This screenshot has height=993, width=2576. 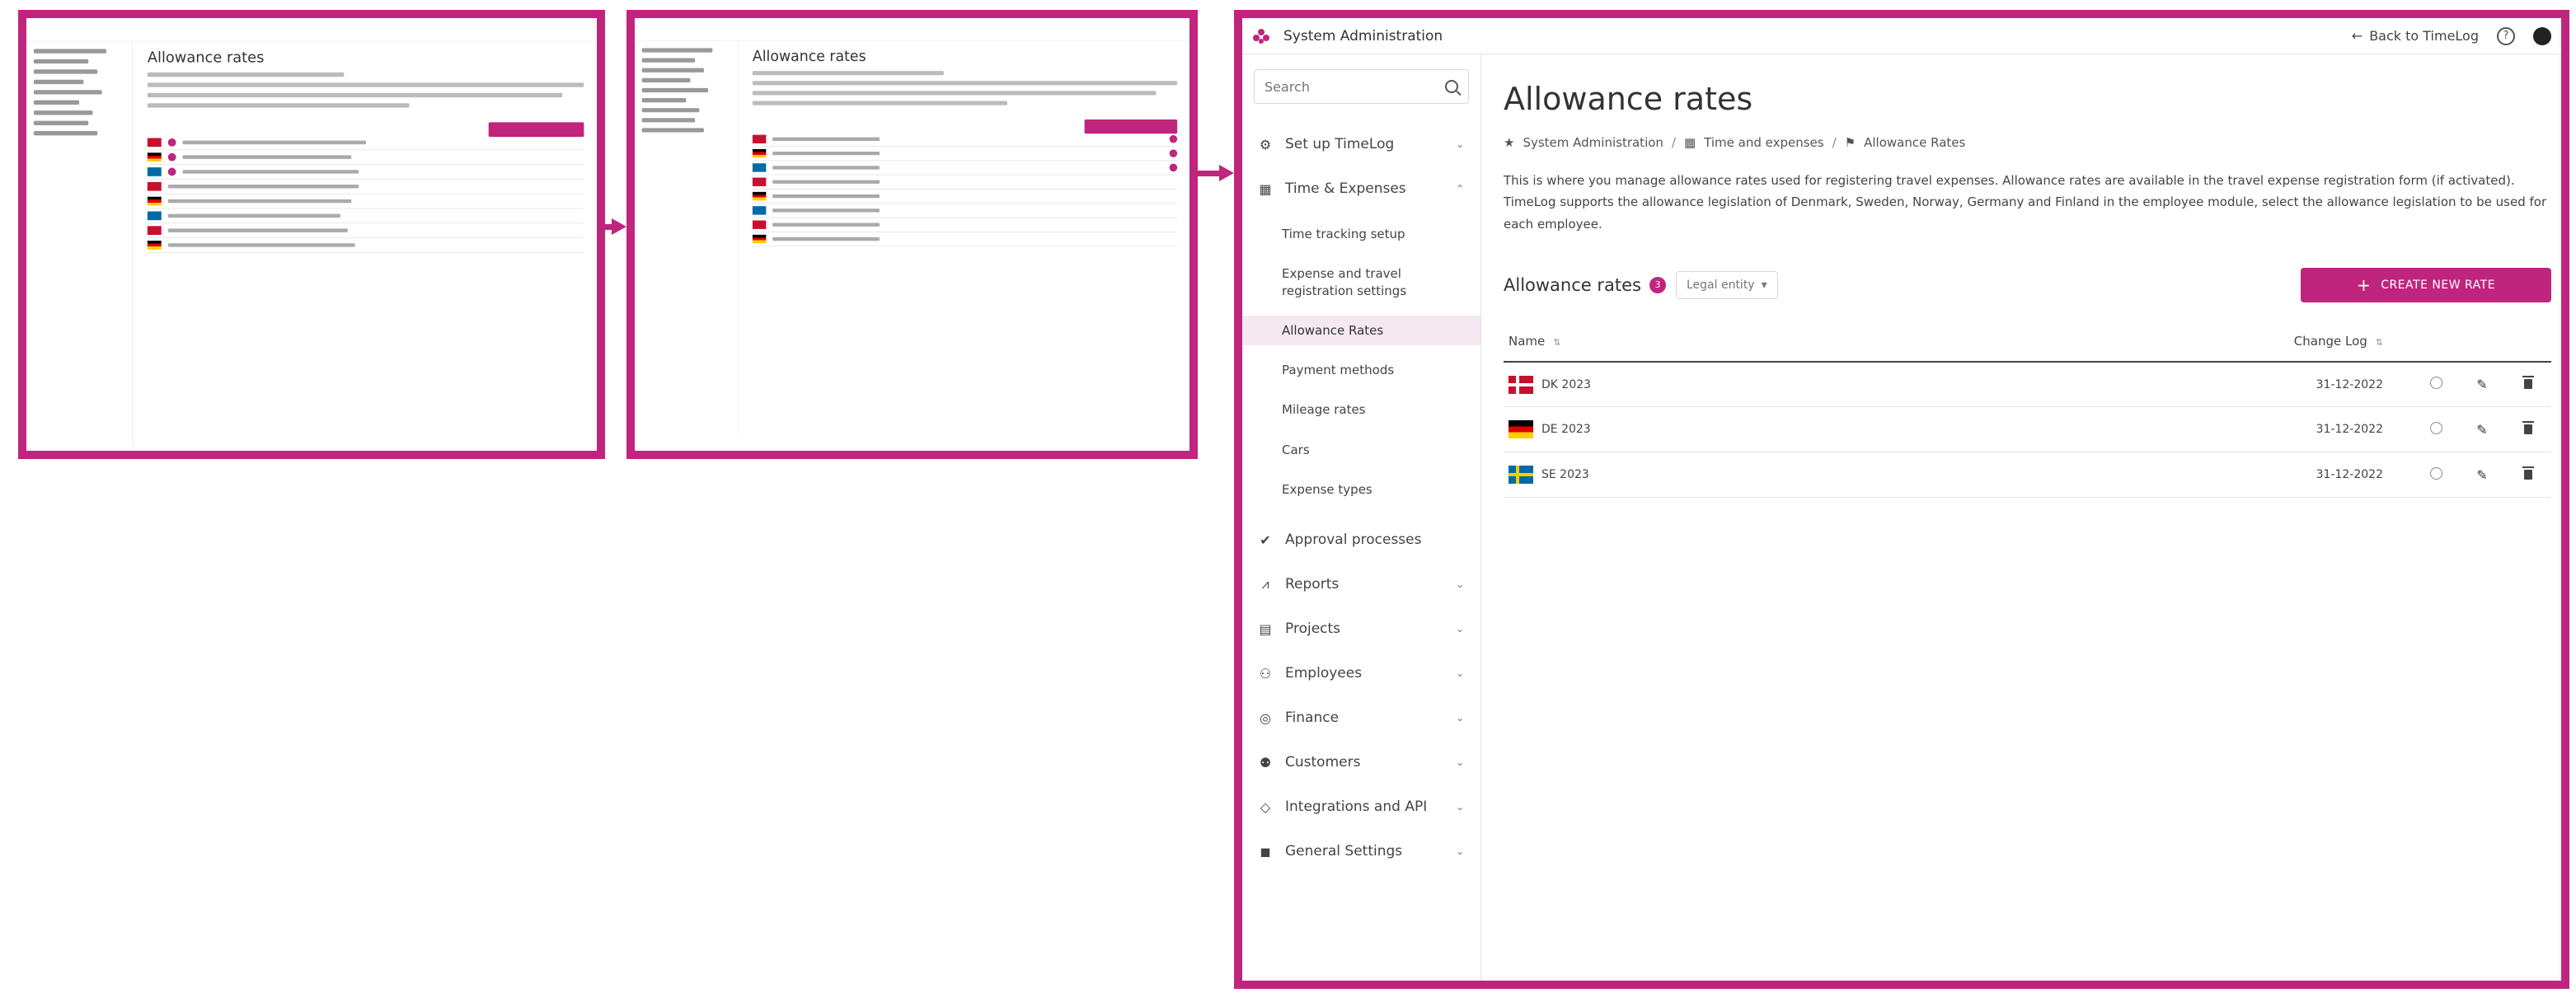 I want to click on sidebar-item-setup: ⚙ Set up TimeLog ⌄, so click(x=1361, y=144).